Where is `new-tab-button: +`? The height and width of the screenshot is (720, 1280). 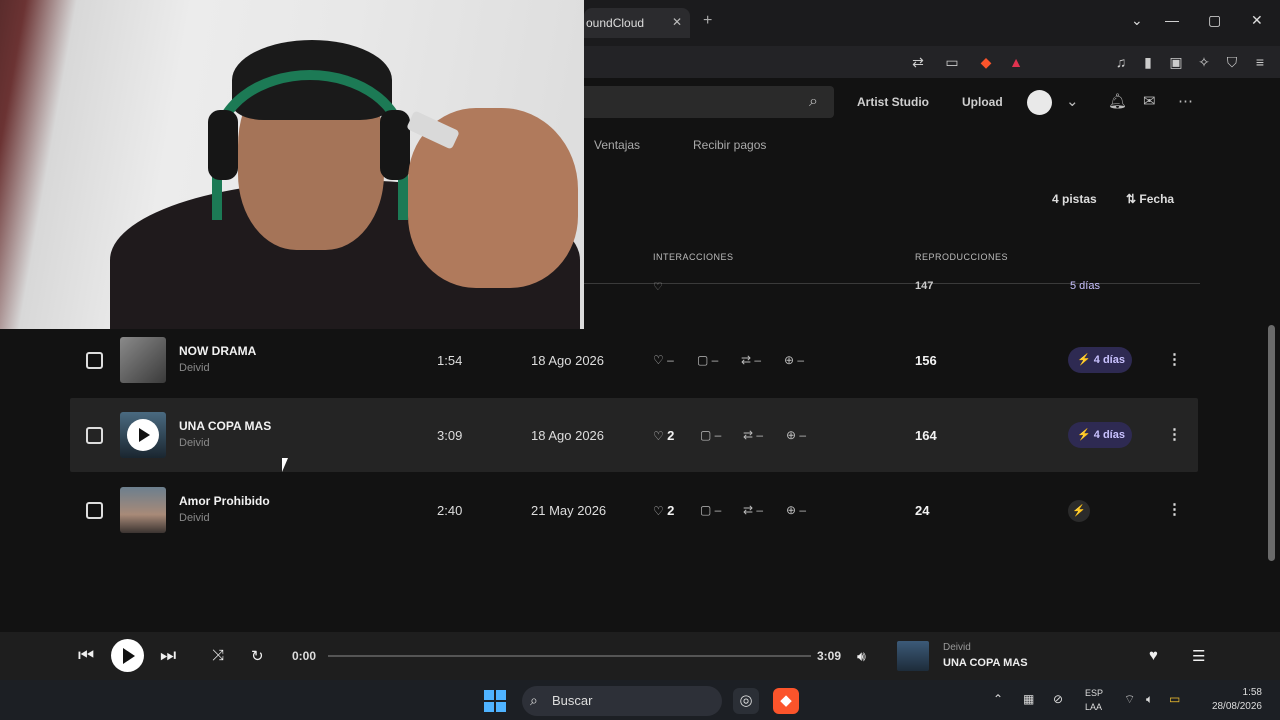 new-tab-button: + is located at coordinates (707, 21).